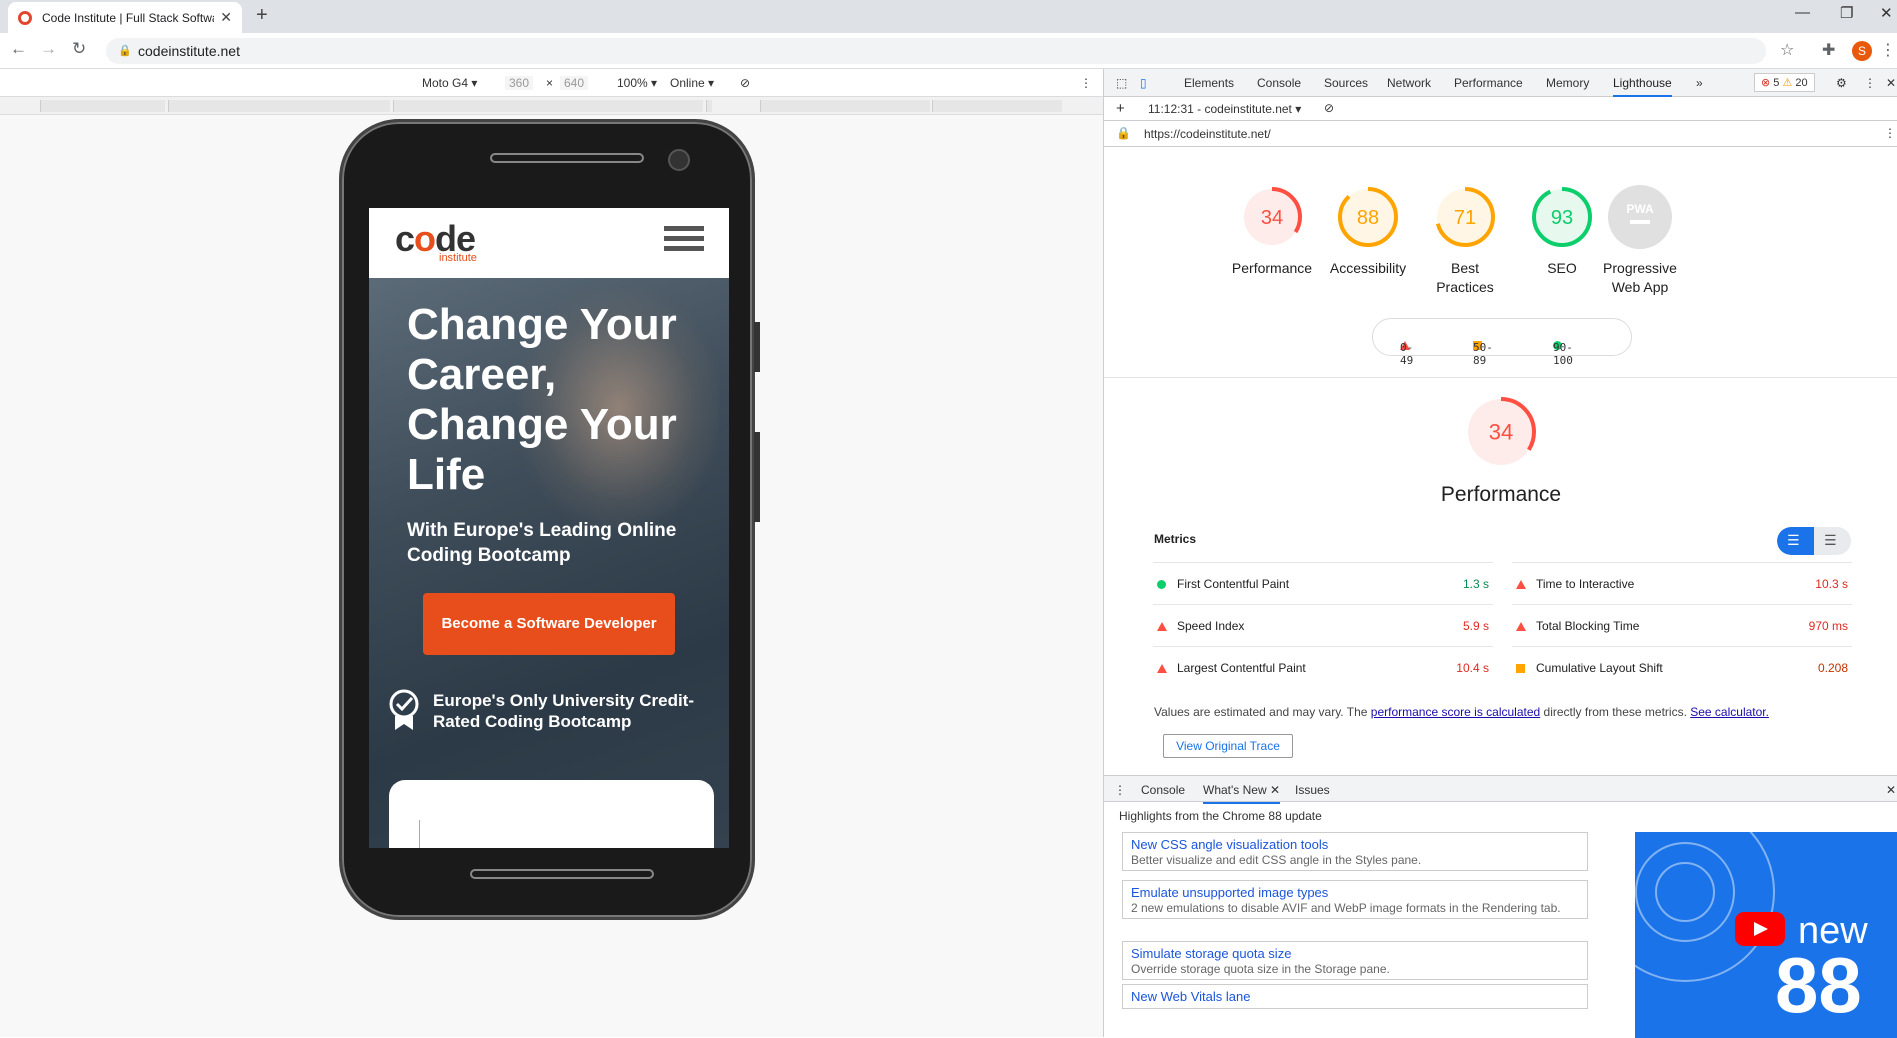 This screenshot has width=1897, height=1038. What do you see at coordinates (1520, 668) in the screenshot?
I see `average-square-icon` at bounding box center [1520, 668].